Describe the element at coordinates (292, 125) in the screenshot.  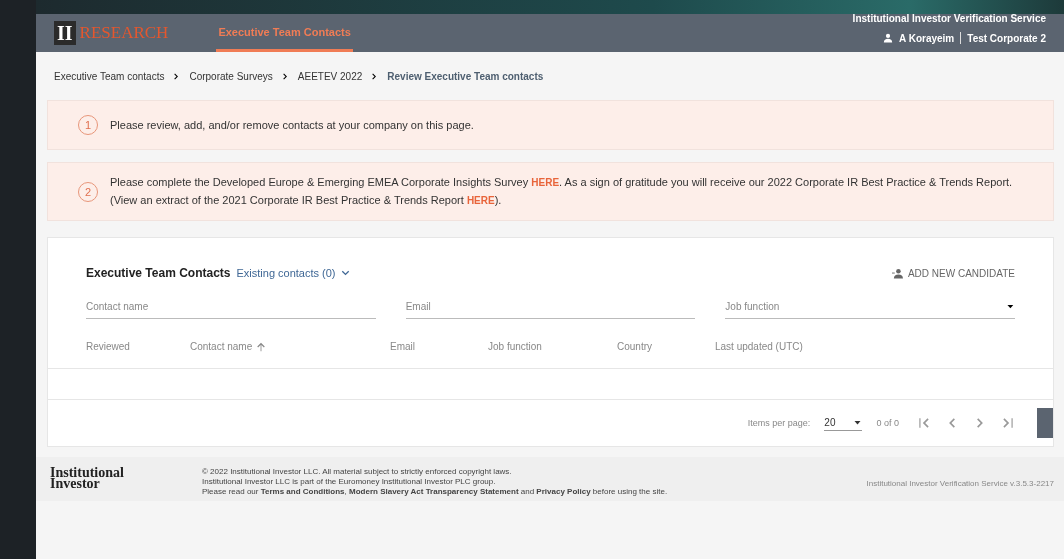
I see `notice-text: Please review, add, and/or remove contacts at your company on this page.` at that location.